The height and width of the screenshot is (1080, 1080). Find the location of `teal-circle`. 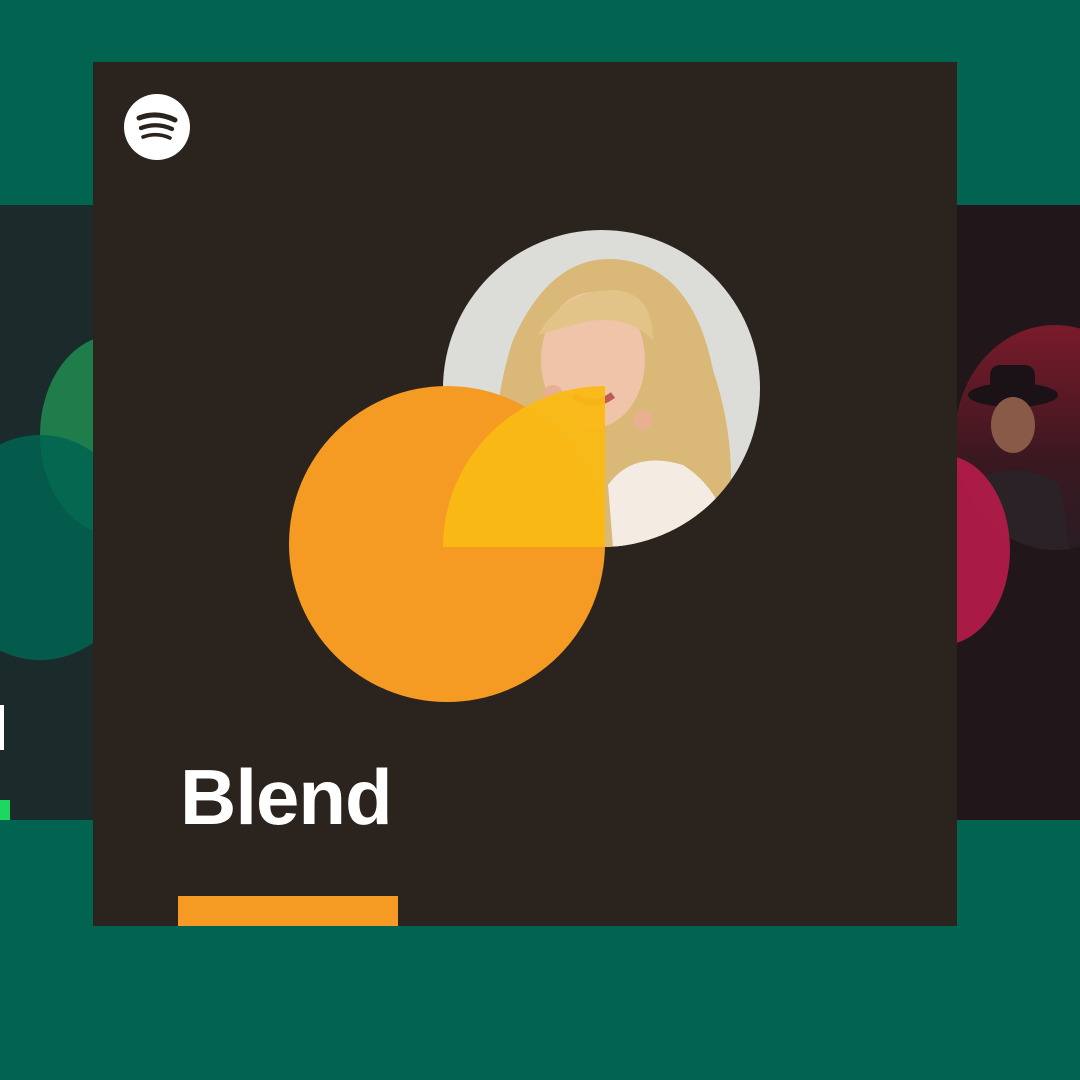

teal-circle is located at coordinates (47, 547).